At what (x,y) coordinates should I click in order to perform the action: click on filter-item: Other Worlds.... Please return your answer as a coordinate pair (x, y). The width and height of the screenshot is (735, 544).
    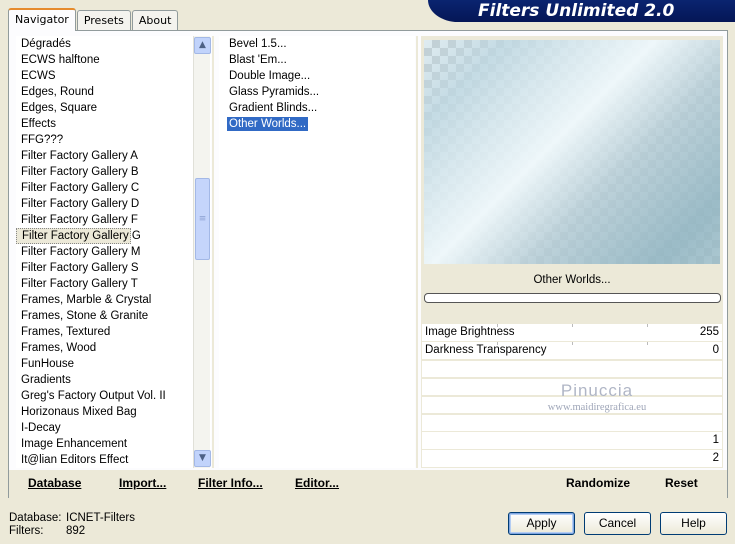
    Looking at the image, I should click on (317, 124).